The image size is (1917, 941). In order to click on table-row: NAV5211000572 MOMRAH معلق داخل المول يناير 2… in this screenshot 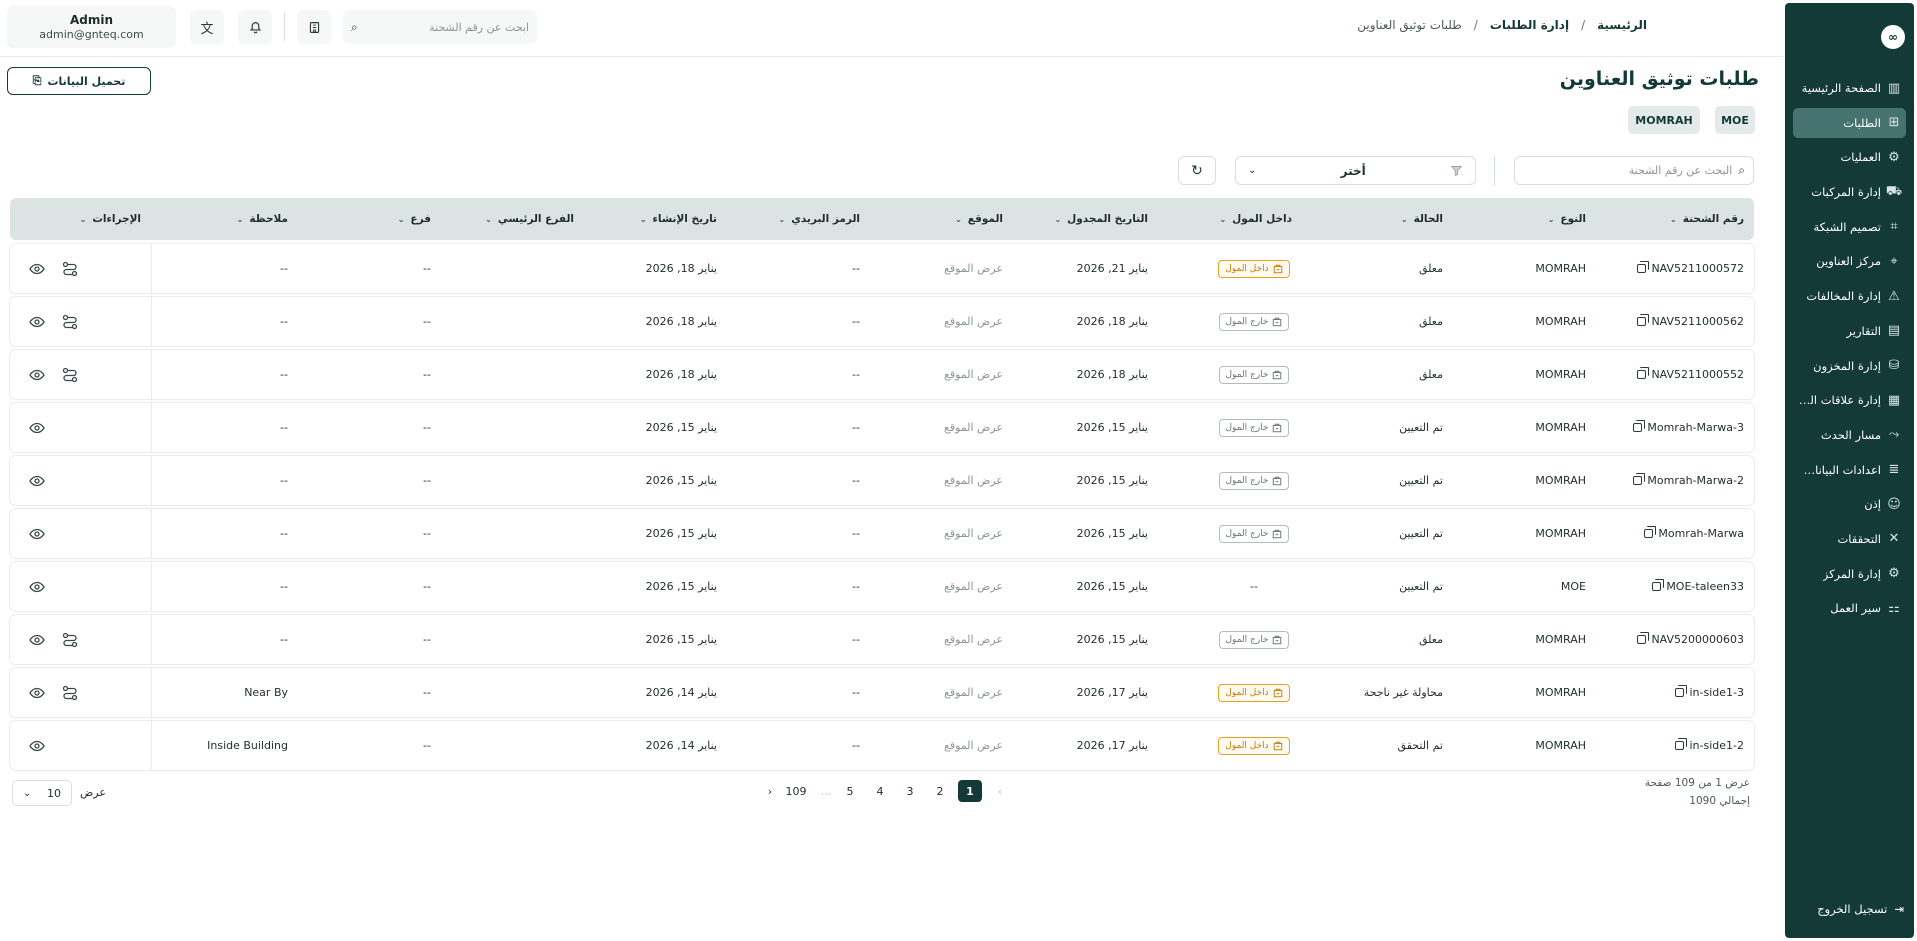, I will do `click(882, 268)`.